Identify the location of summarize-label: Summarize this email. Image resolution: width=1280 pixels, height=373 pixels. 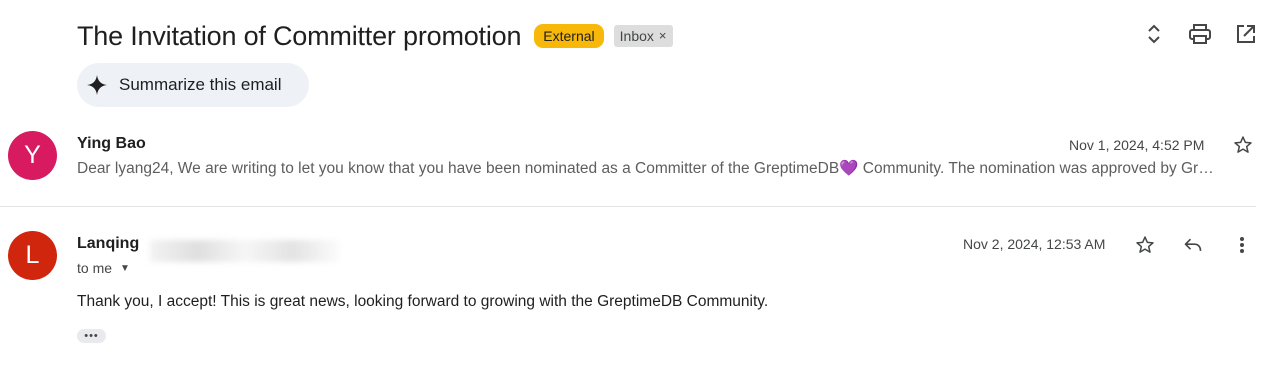
(200, 84).